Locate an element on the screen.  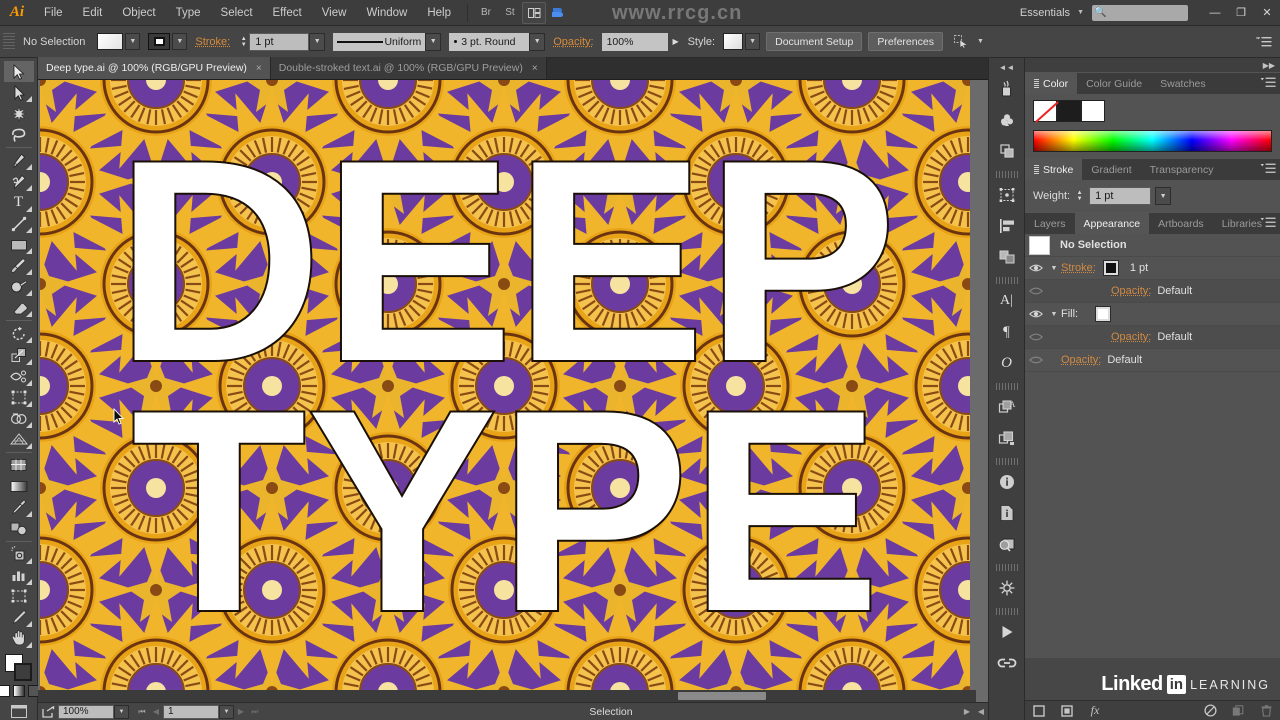
paintbrush-tool is located at coordinates (19, 265).